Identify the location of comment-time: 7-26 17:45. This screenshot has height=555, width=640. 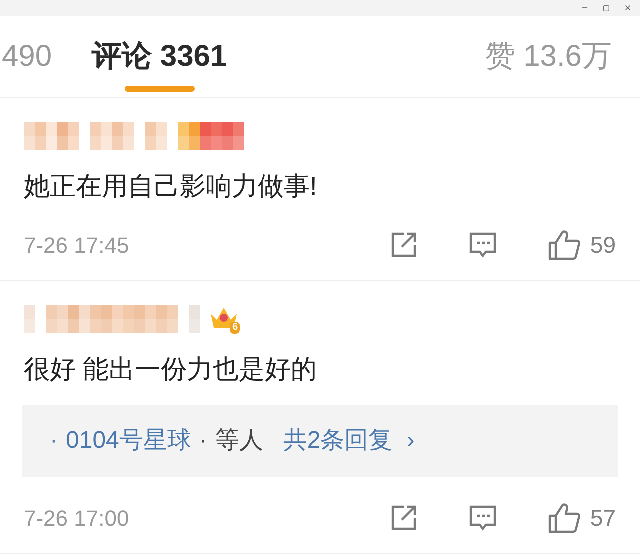
(77, 246).